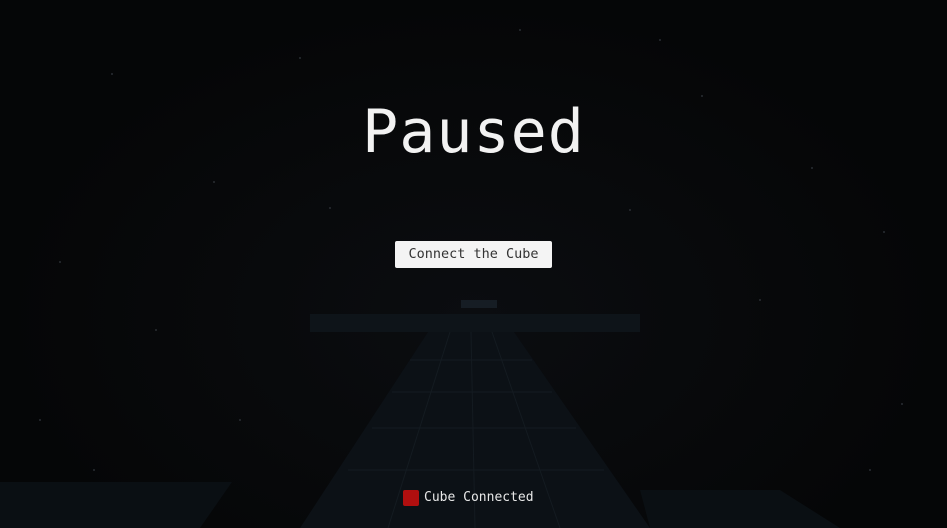 This screenshot has width=947, height=528. What do you see at coordinates (475, 323) in the screenshot?
I see `far-platform` at bounding box center [475, 323].